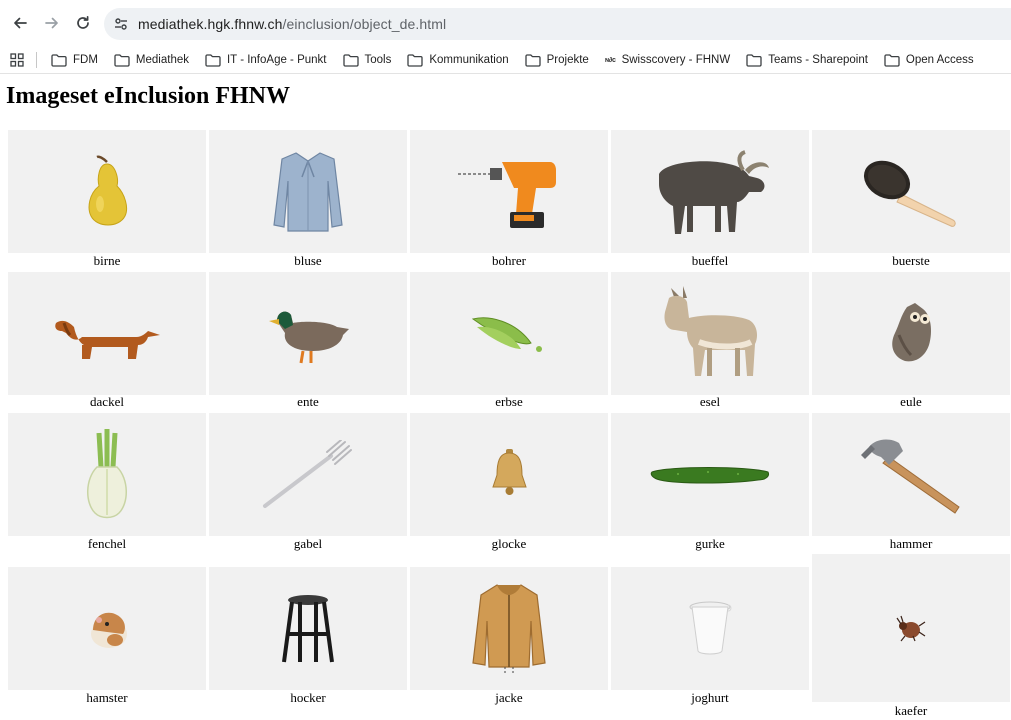 The width and height of the screenshot is (1011, 720). I want to click on image-cell: kaefer, so click(911, 636).